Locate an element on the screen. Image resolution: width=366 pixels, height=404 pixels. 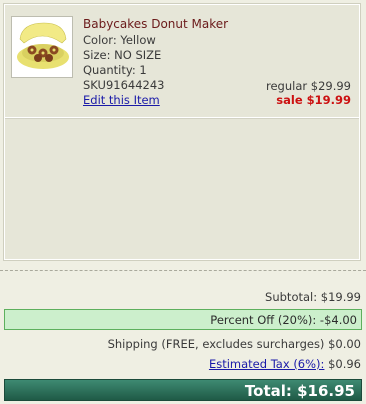
tax-row: Estimated Tax (6%): $0.96 is located at coordinates (285, 364).